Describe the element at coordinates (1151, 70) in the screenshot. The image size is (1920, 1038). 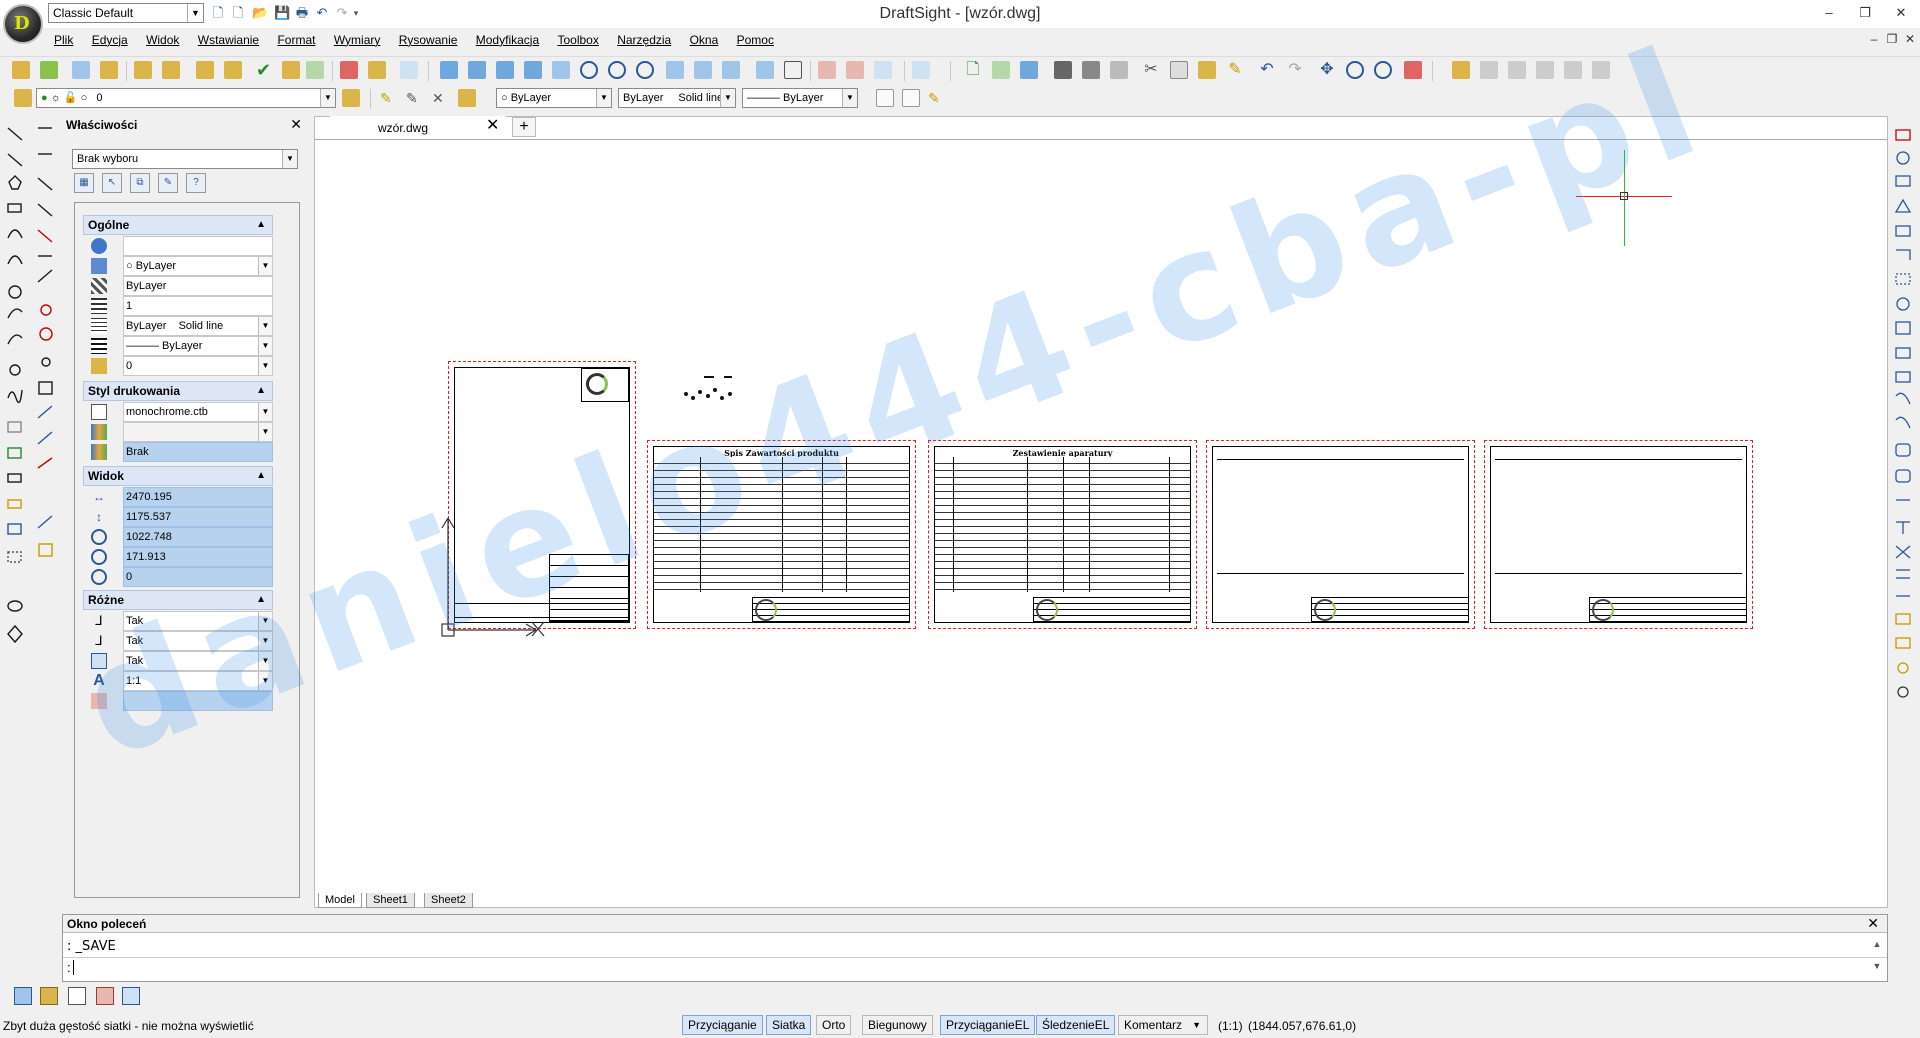
I see `cut-icon: ✂` at that location.